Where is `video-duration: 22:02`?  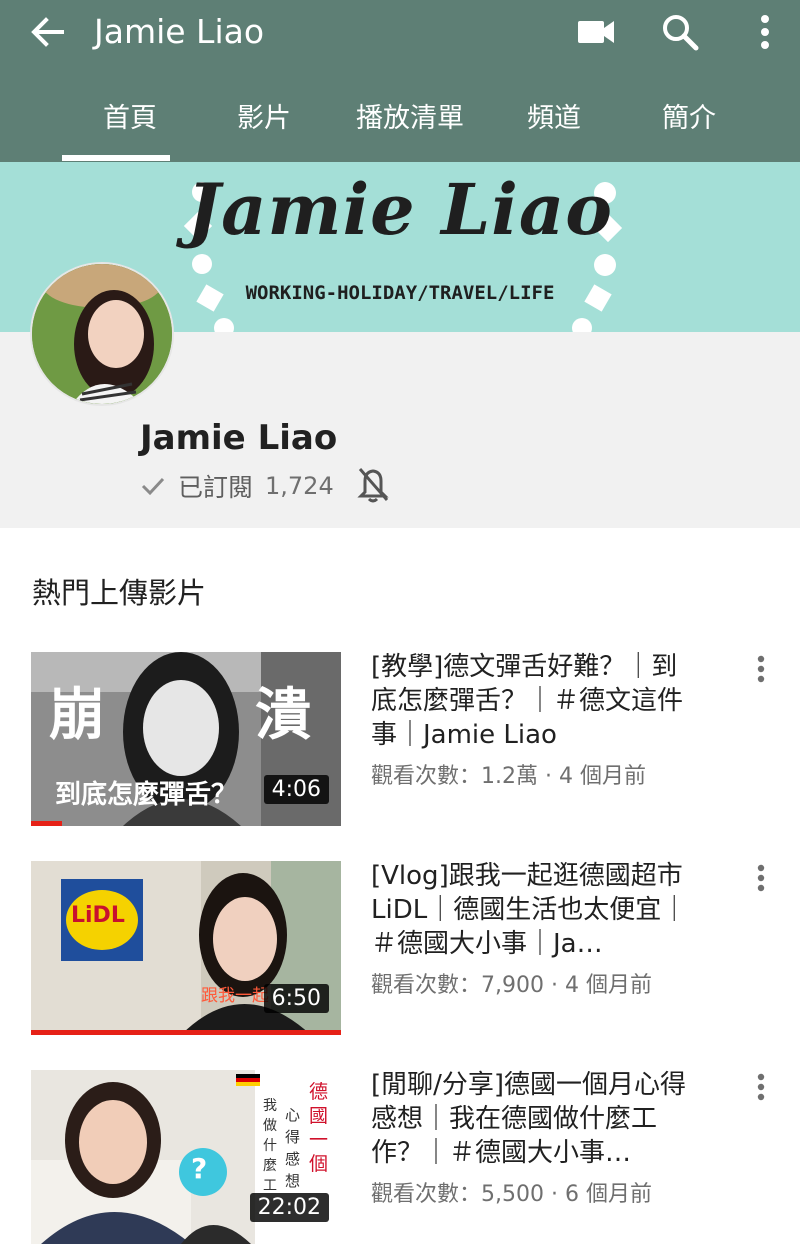 video-duration: 22:02 is located at coordinates (289, 1207).